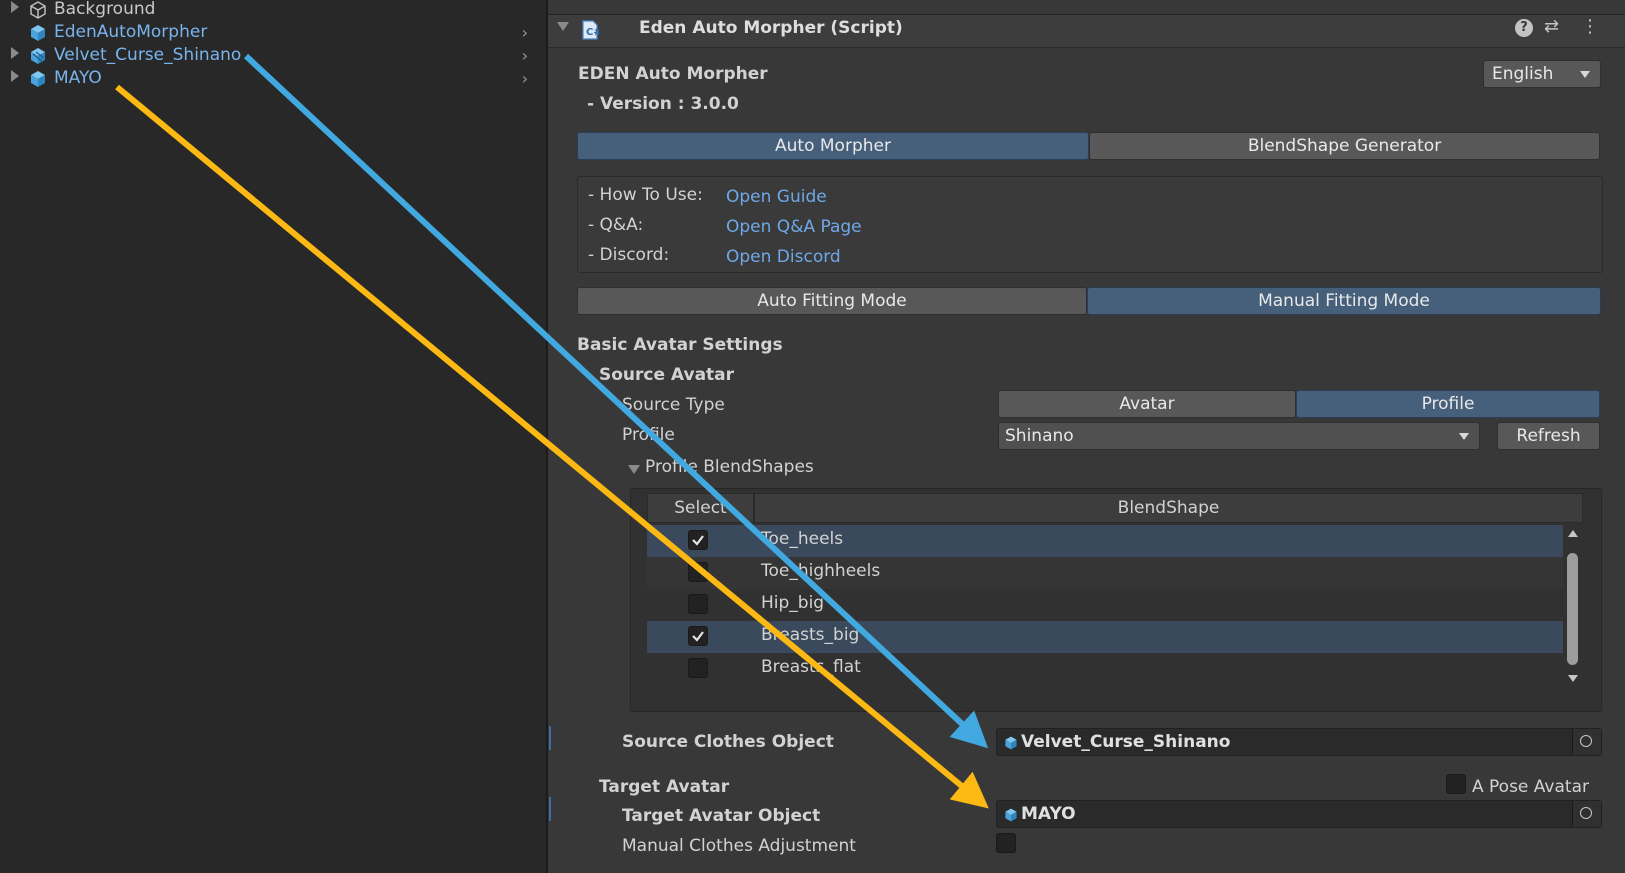 This screenshot has height=873, width=1625. What do you see at coordinates (776, 197) in the screenshot?
I see `open-guide-link: Open Guide` at bounding box center [776, 197].